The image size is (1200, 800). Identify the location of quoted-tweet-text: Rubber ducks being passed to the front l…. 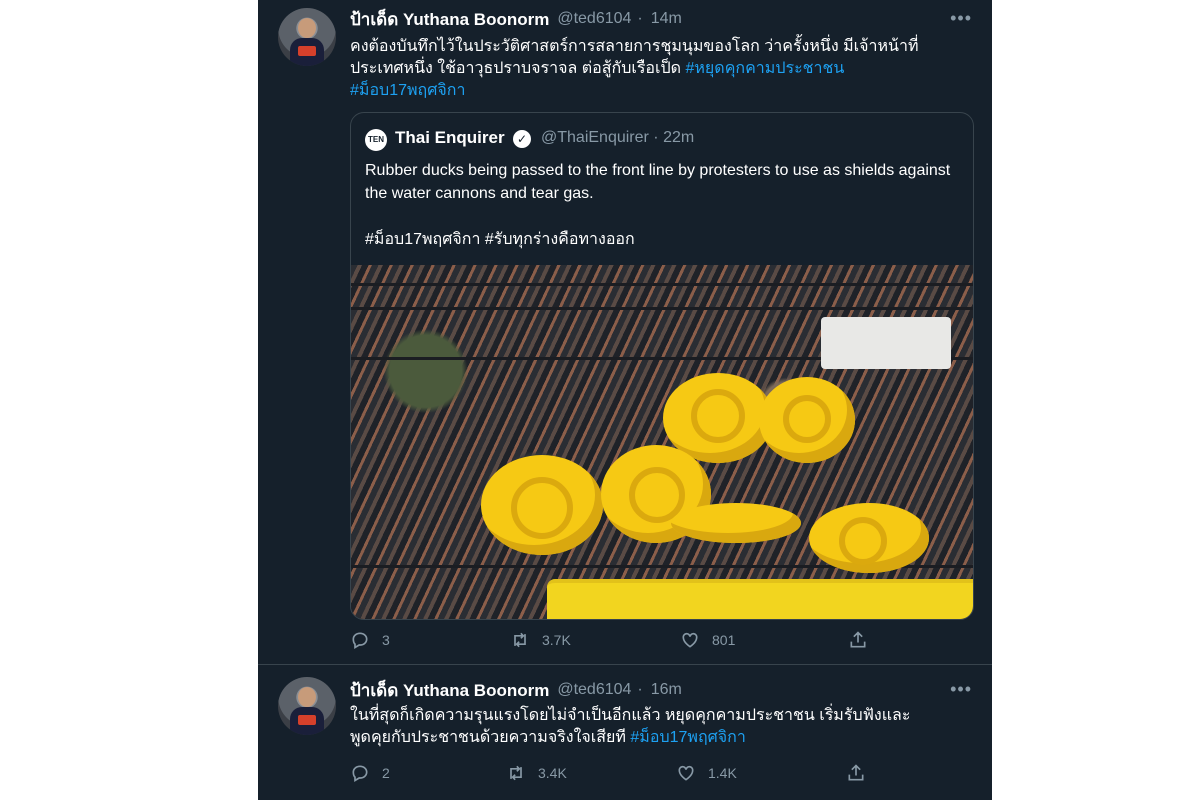
(658, 182).